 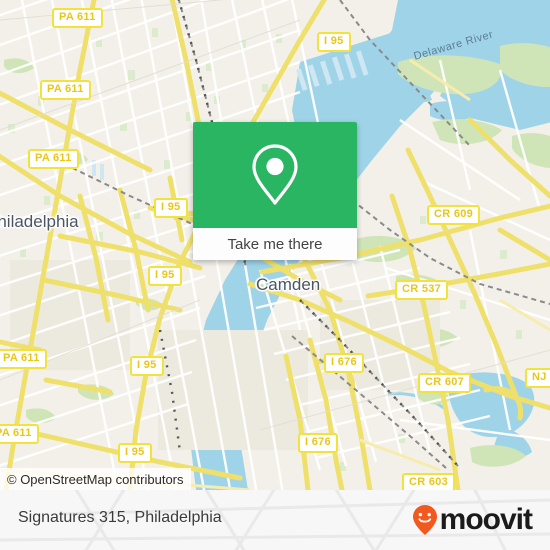 I want to click on shield-pa-611-d: PA 611, so click(x=23, y=359).